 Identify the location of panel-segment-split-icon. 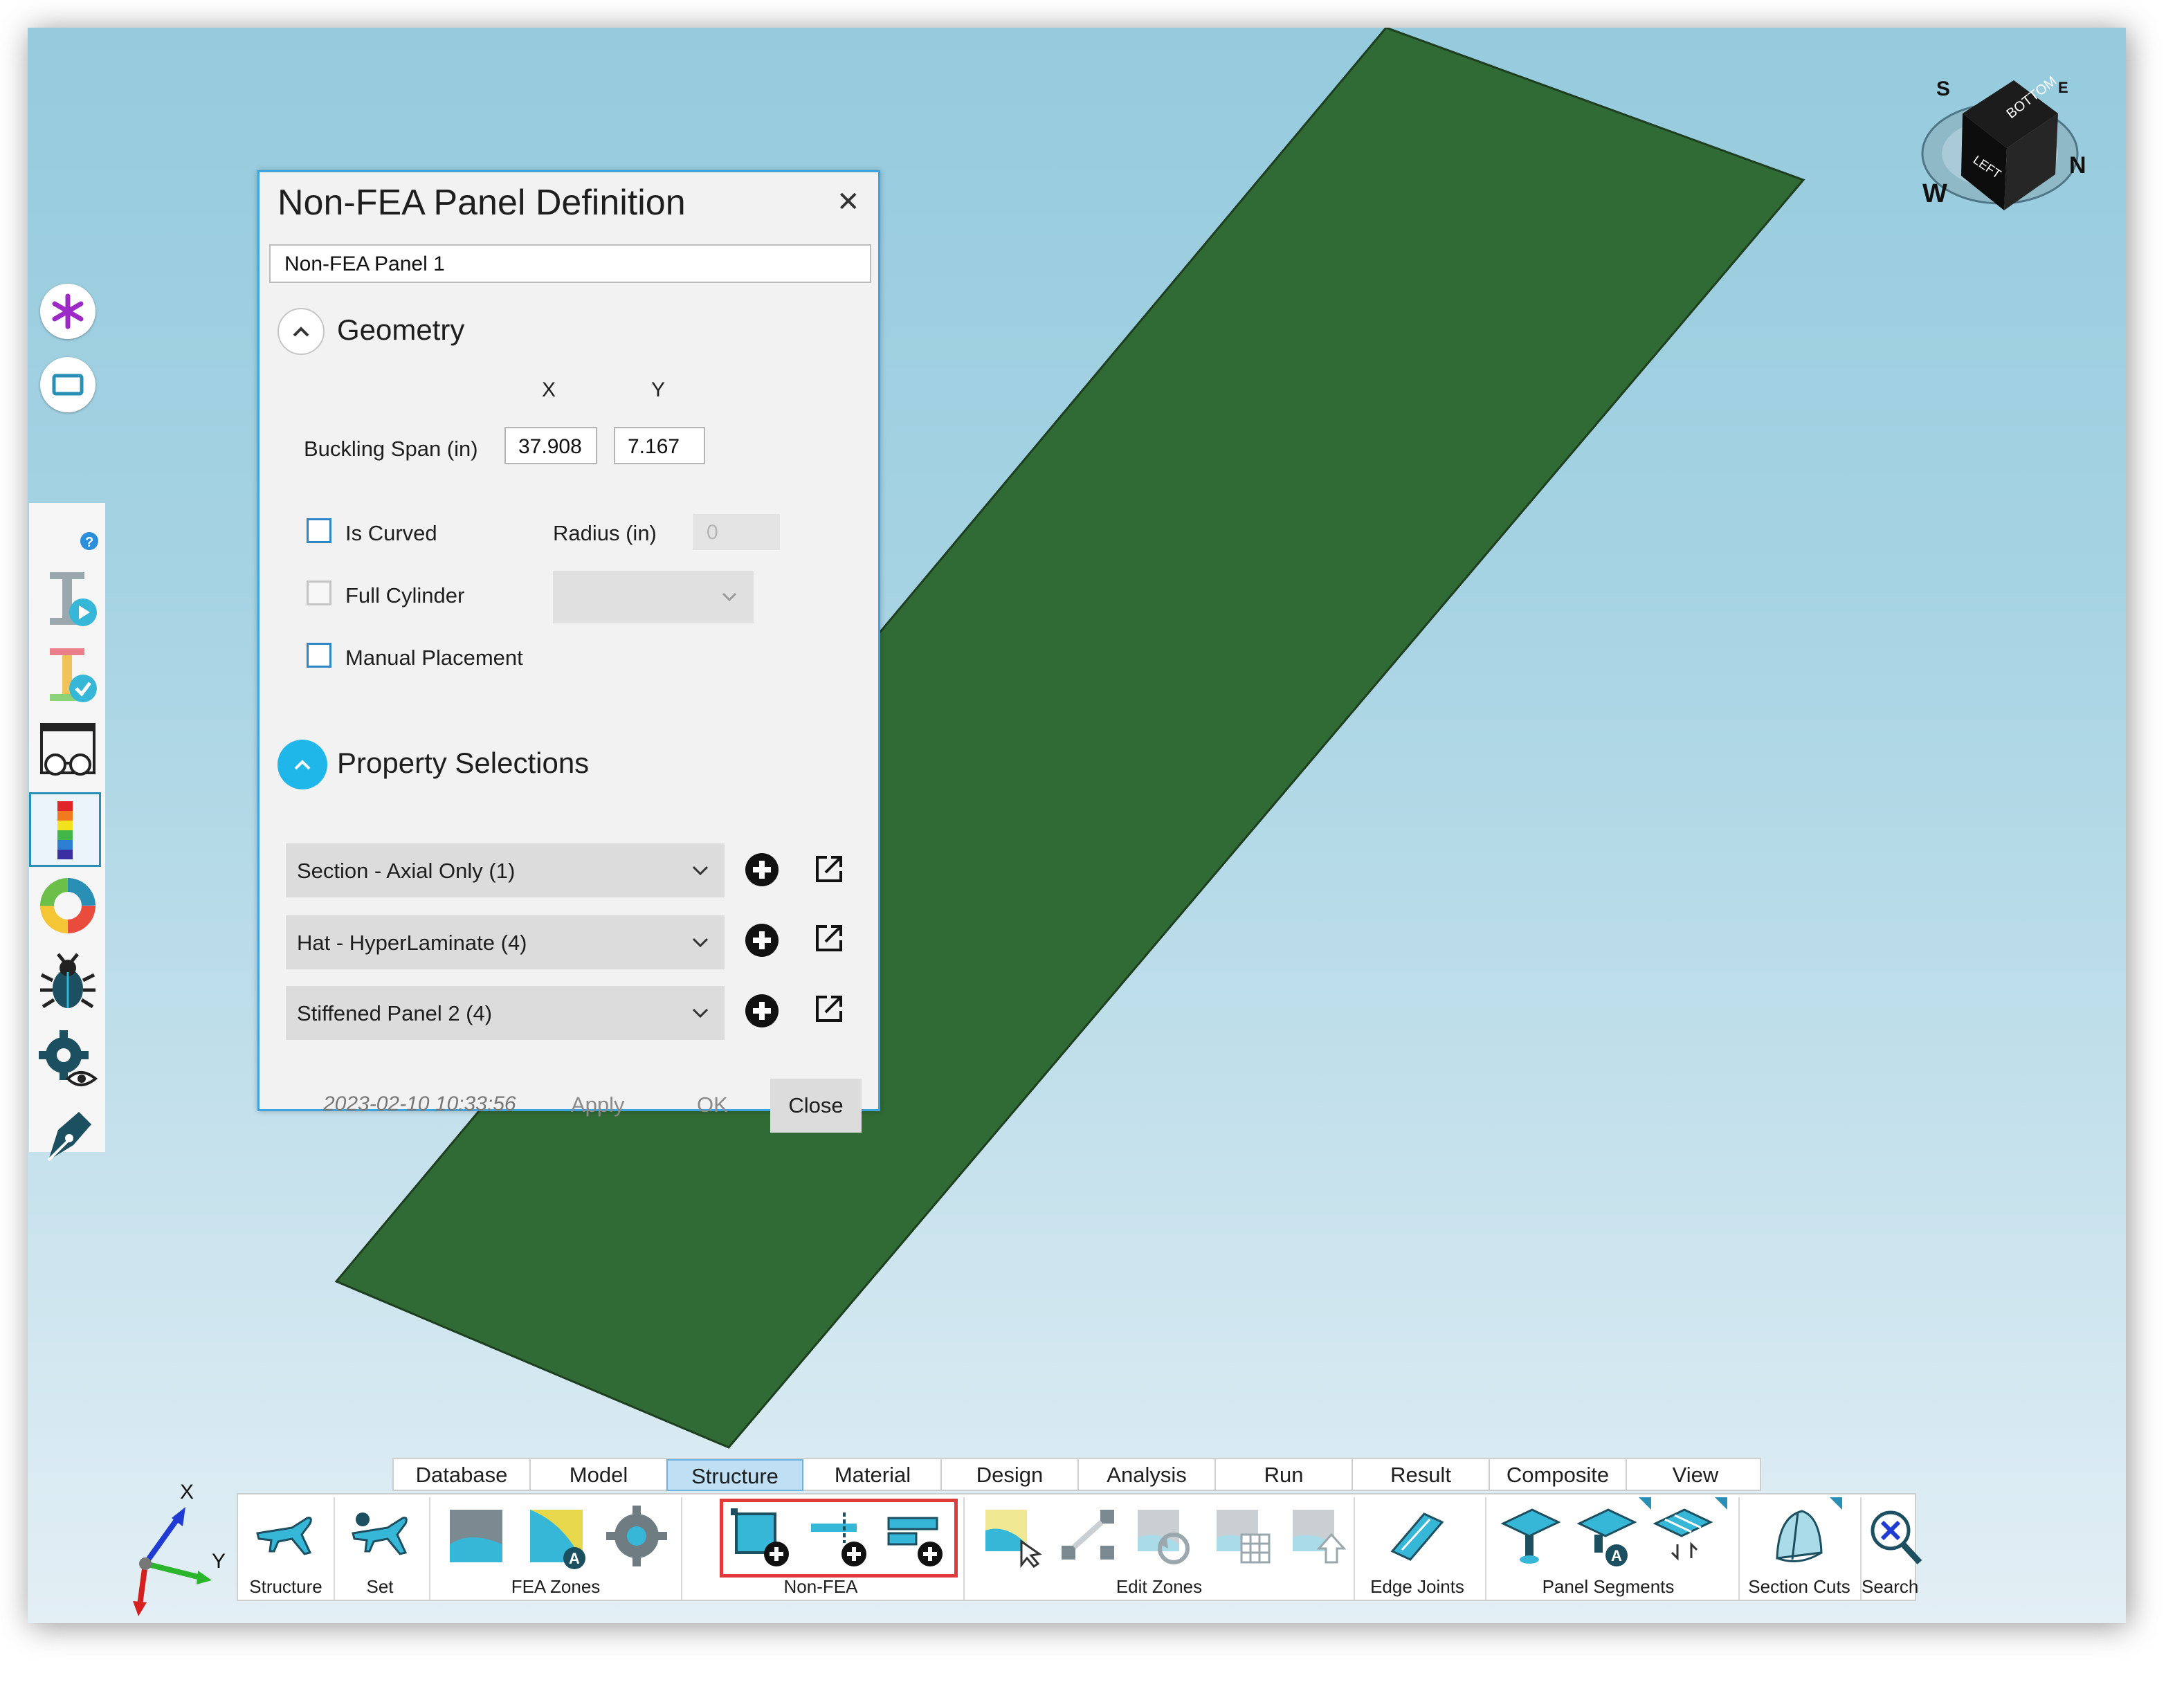
(1683, 1536).